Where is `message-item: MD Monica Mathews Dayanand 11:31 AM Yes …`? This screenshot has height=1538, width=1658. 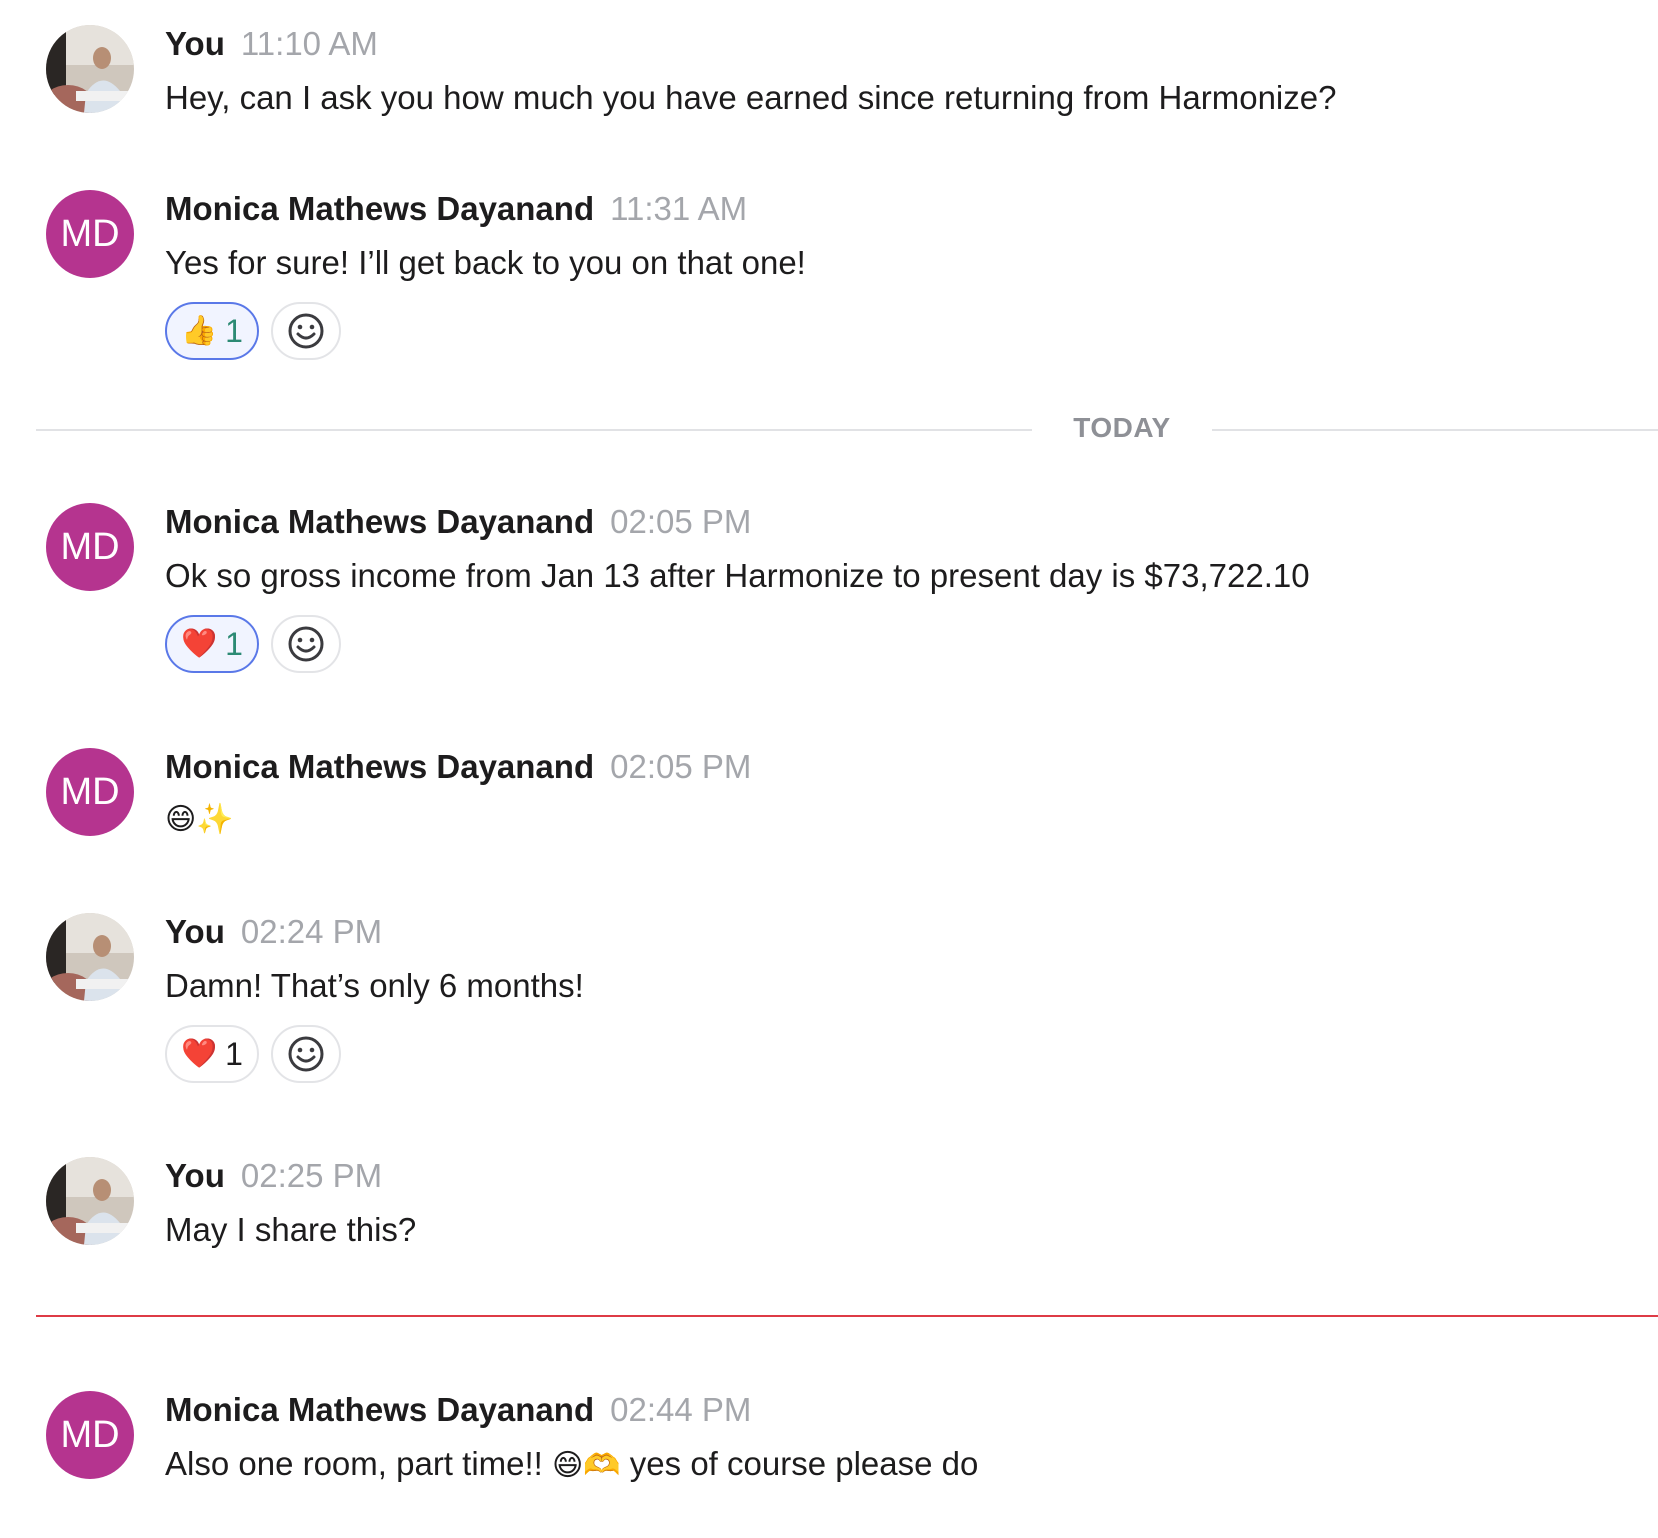 message-item: MD Monica Mathews Dayanand 11:31 AM Yes … is located at coordinates (852, 280).